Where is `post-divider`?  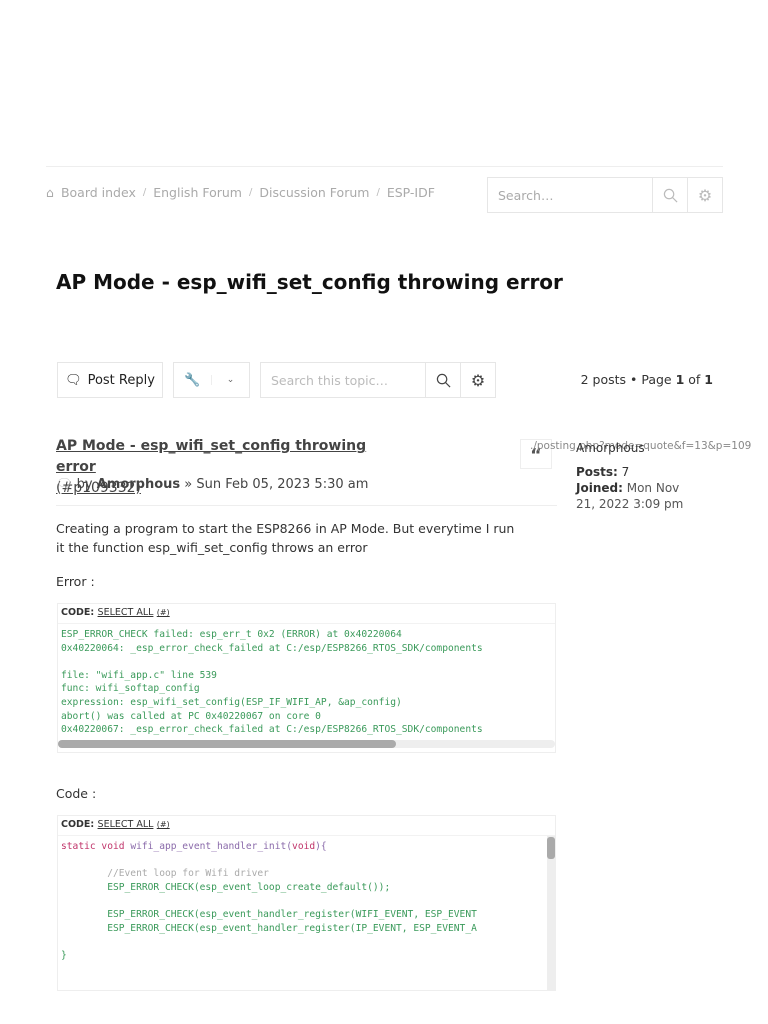 post-divider is located at coordinates (306, 505).